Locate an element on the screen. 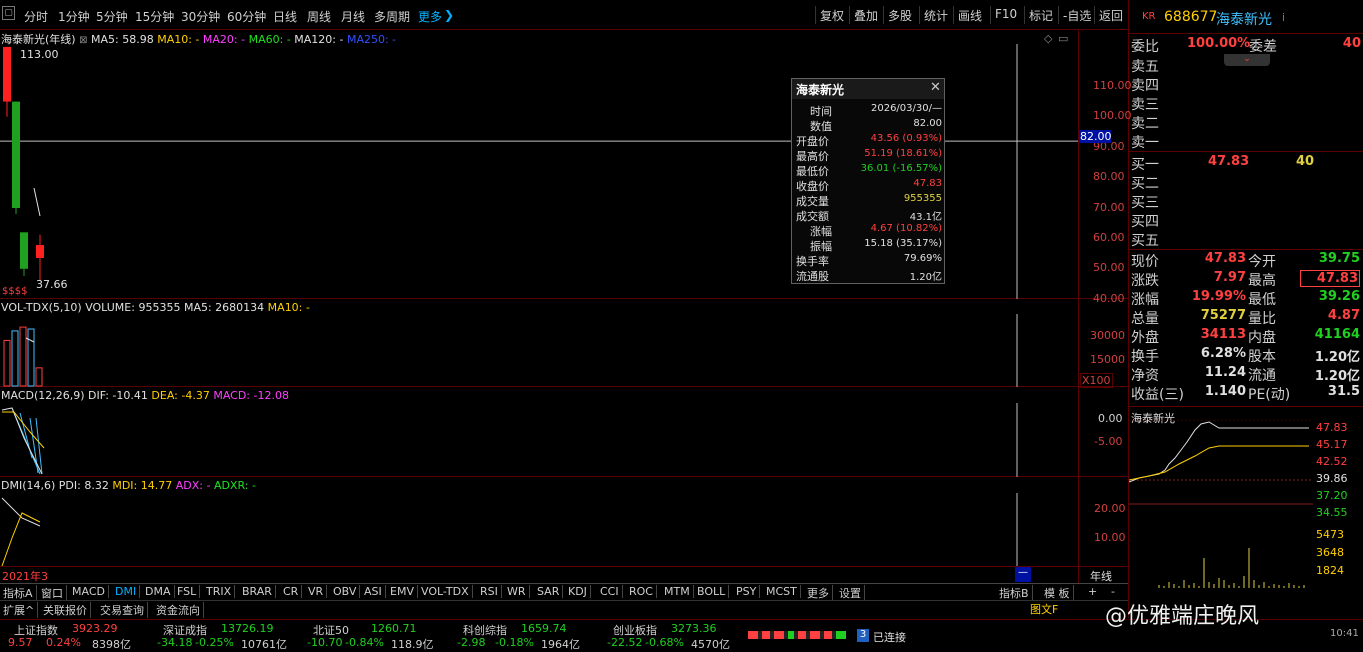 This screenshot has width=1363, height=652. tab-emv: EMV is located at coordinates (402, 591).